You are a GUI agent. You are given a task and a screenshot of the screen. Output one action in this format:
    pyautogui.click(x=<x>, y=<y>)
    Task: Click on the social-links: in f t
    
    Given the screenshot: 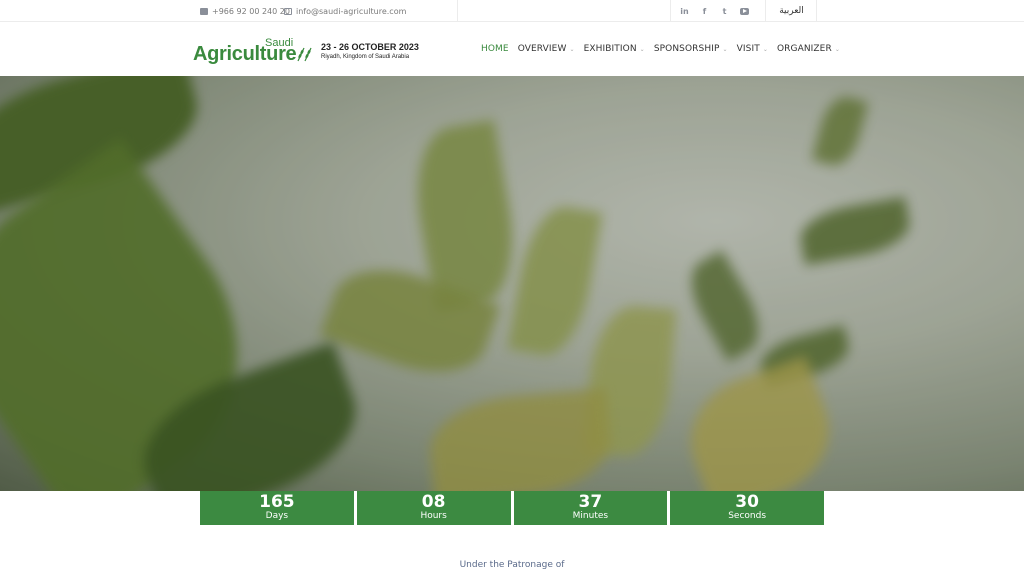 What is the action you would take?
    pyautogui.click(x=714, y=11)
    